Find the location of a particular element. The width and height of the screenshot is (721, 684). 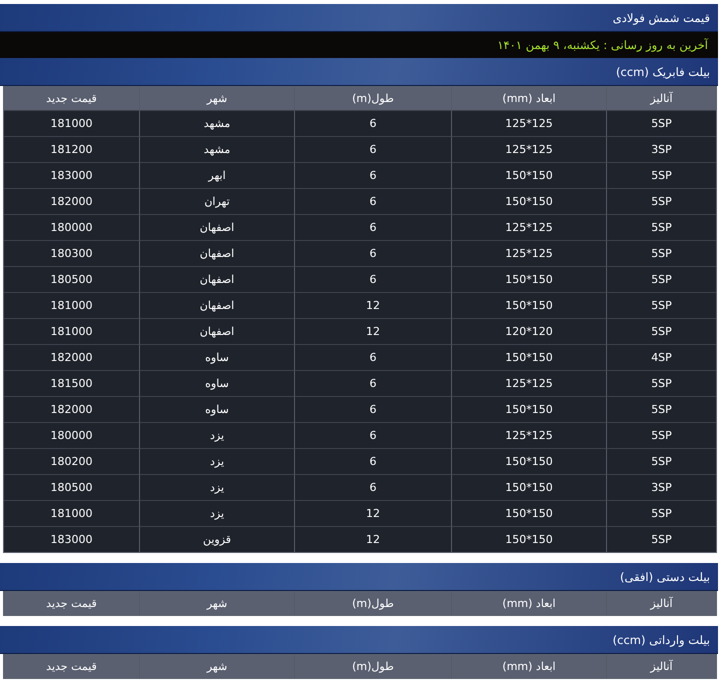

table-cell: 181500 is located at coordinates (71, 384).